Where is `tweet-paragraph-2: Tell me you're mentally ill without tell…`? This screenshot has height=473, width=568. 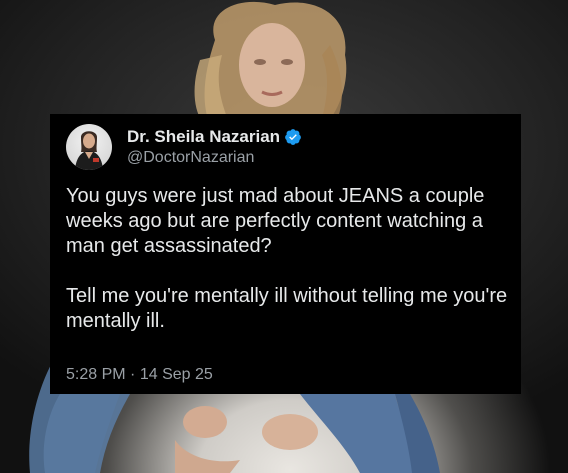 tweet-paragraph-2: Tell me you're mentally ill without tell… is located at coordinates (287, 308).